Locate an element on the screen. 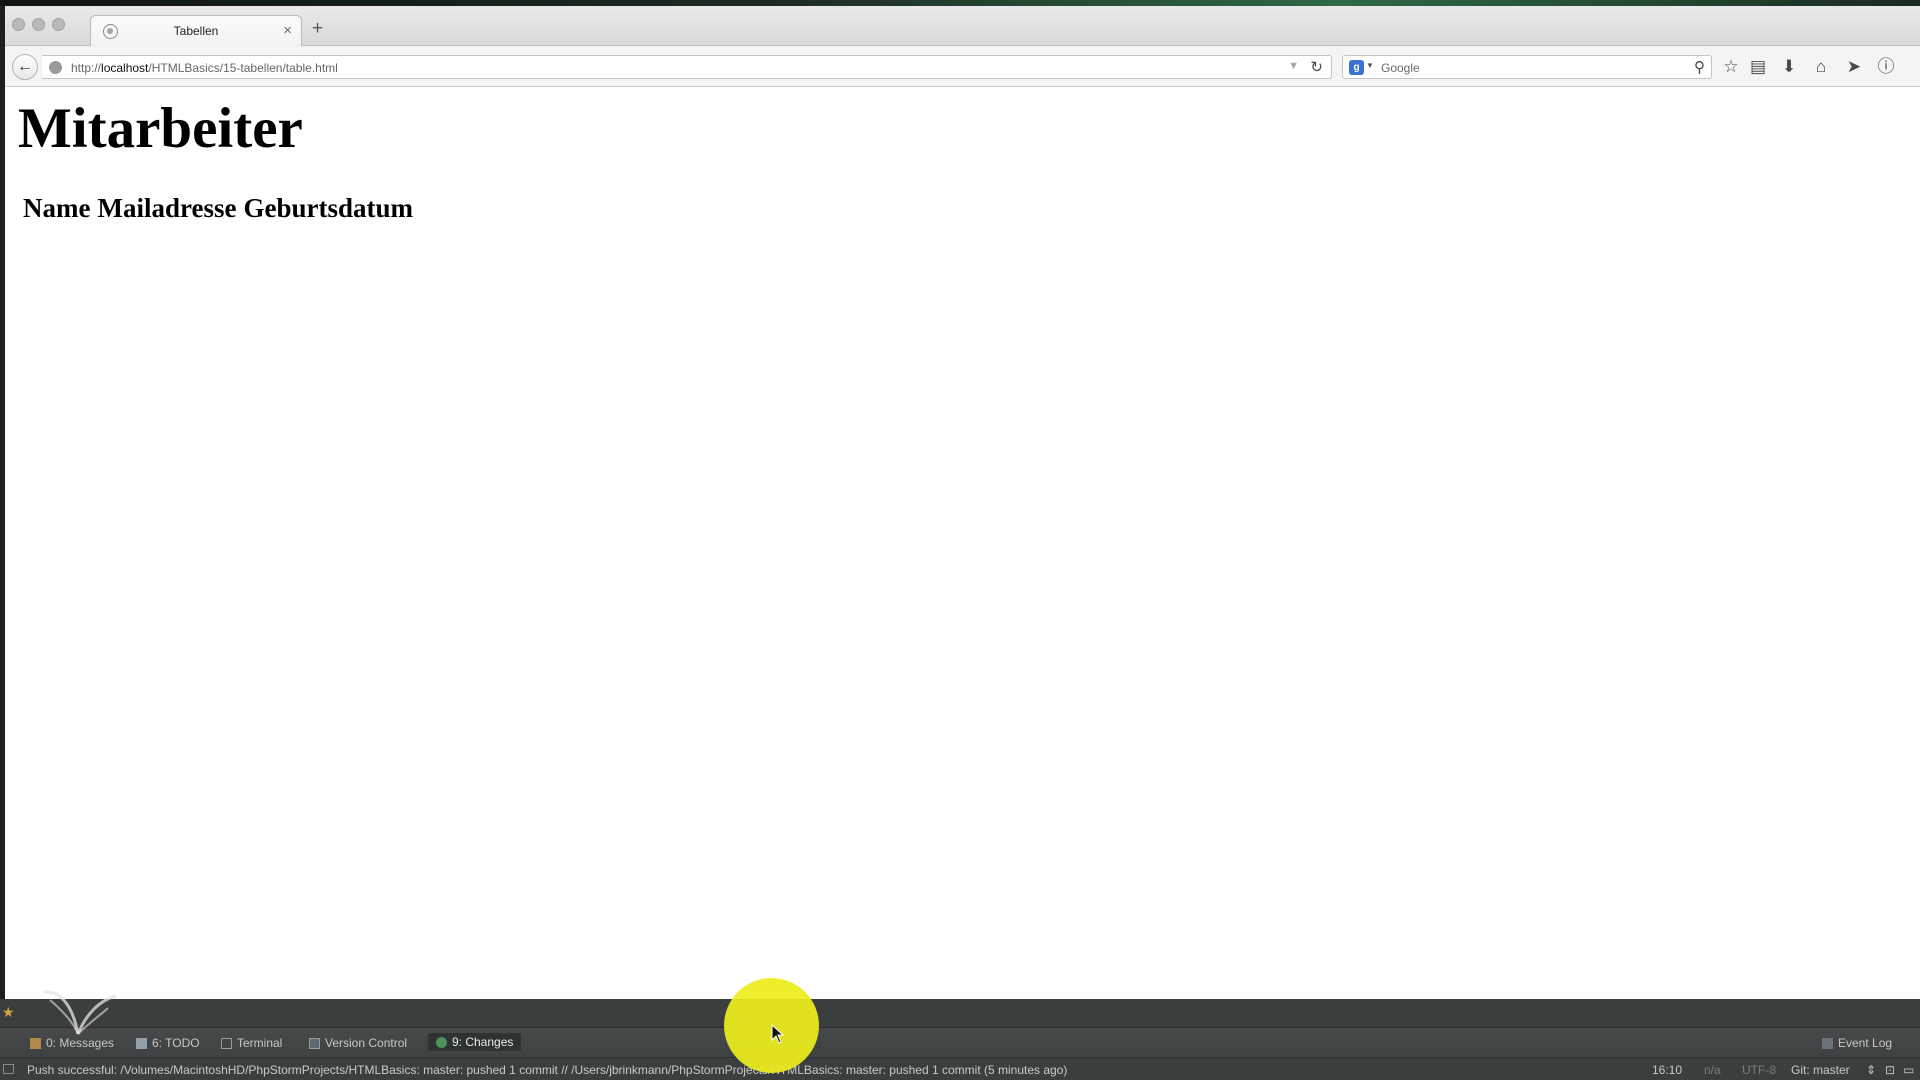 Image resolution: width=1920 pixels, height=1080 pixels. reading-list-icon: ▤ is located at coordinates (1758, 67).